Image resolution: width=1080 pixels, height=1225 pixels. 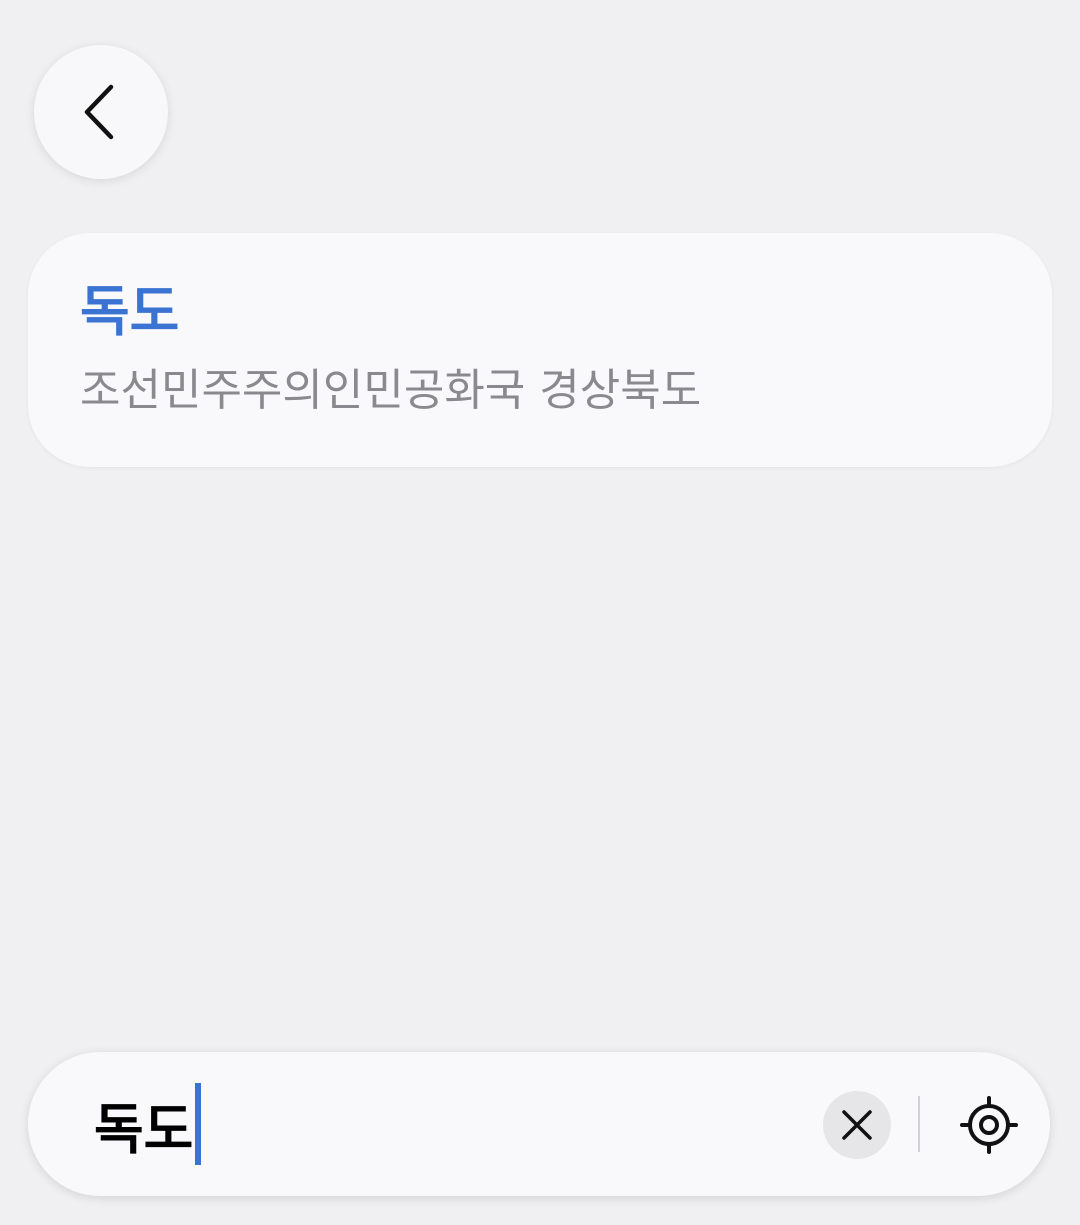 I want to click on divider, so click(x=919, y=1124).